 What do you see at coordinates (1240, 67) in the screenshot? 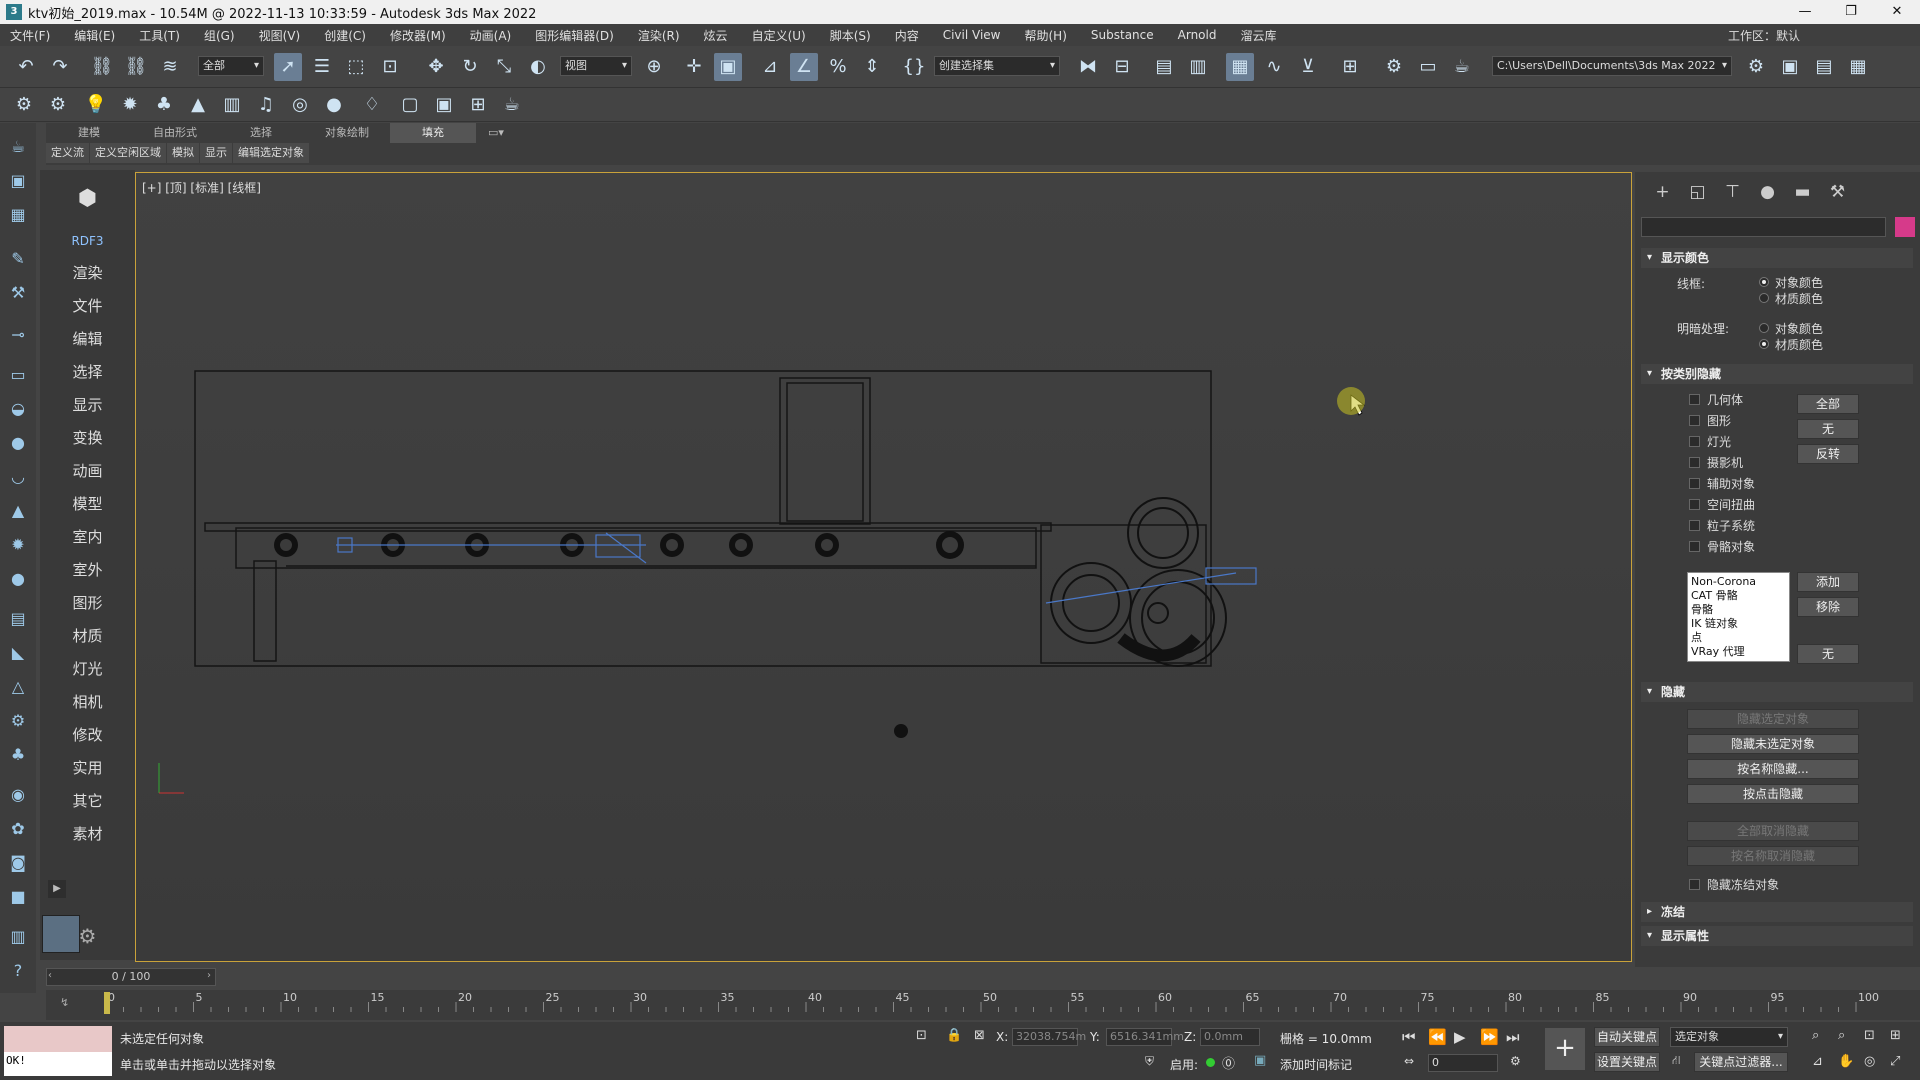
I see `ribbon-toggle-icon: ▦` at bounding box center [1240, 67].